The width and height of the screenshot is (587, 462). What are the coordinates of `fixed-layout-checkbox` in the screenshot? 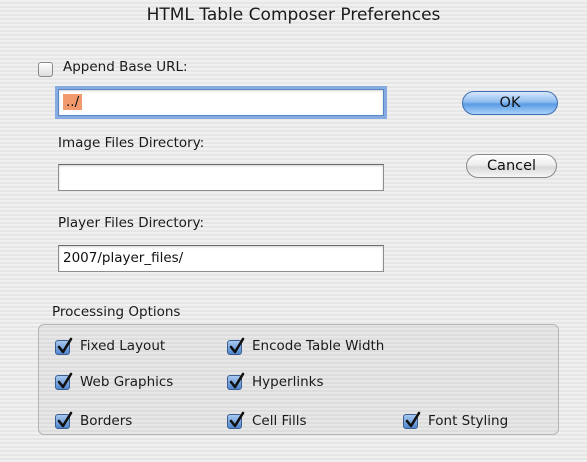 It's located at (64, 346).